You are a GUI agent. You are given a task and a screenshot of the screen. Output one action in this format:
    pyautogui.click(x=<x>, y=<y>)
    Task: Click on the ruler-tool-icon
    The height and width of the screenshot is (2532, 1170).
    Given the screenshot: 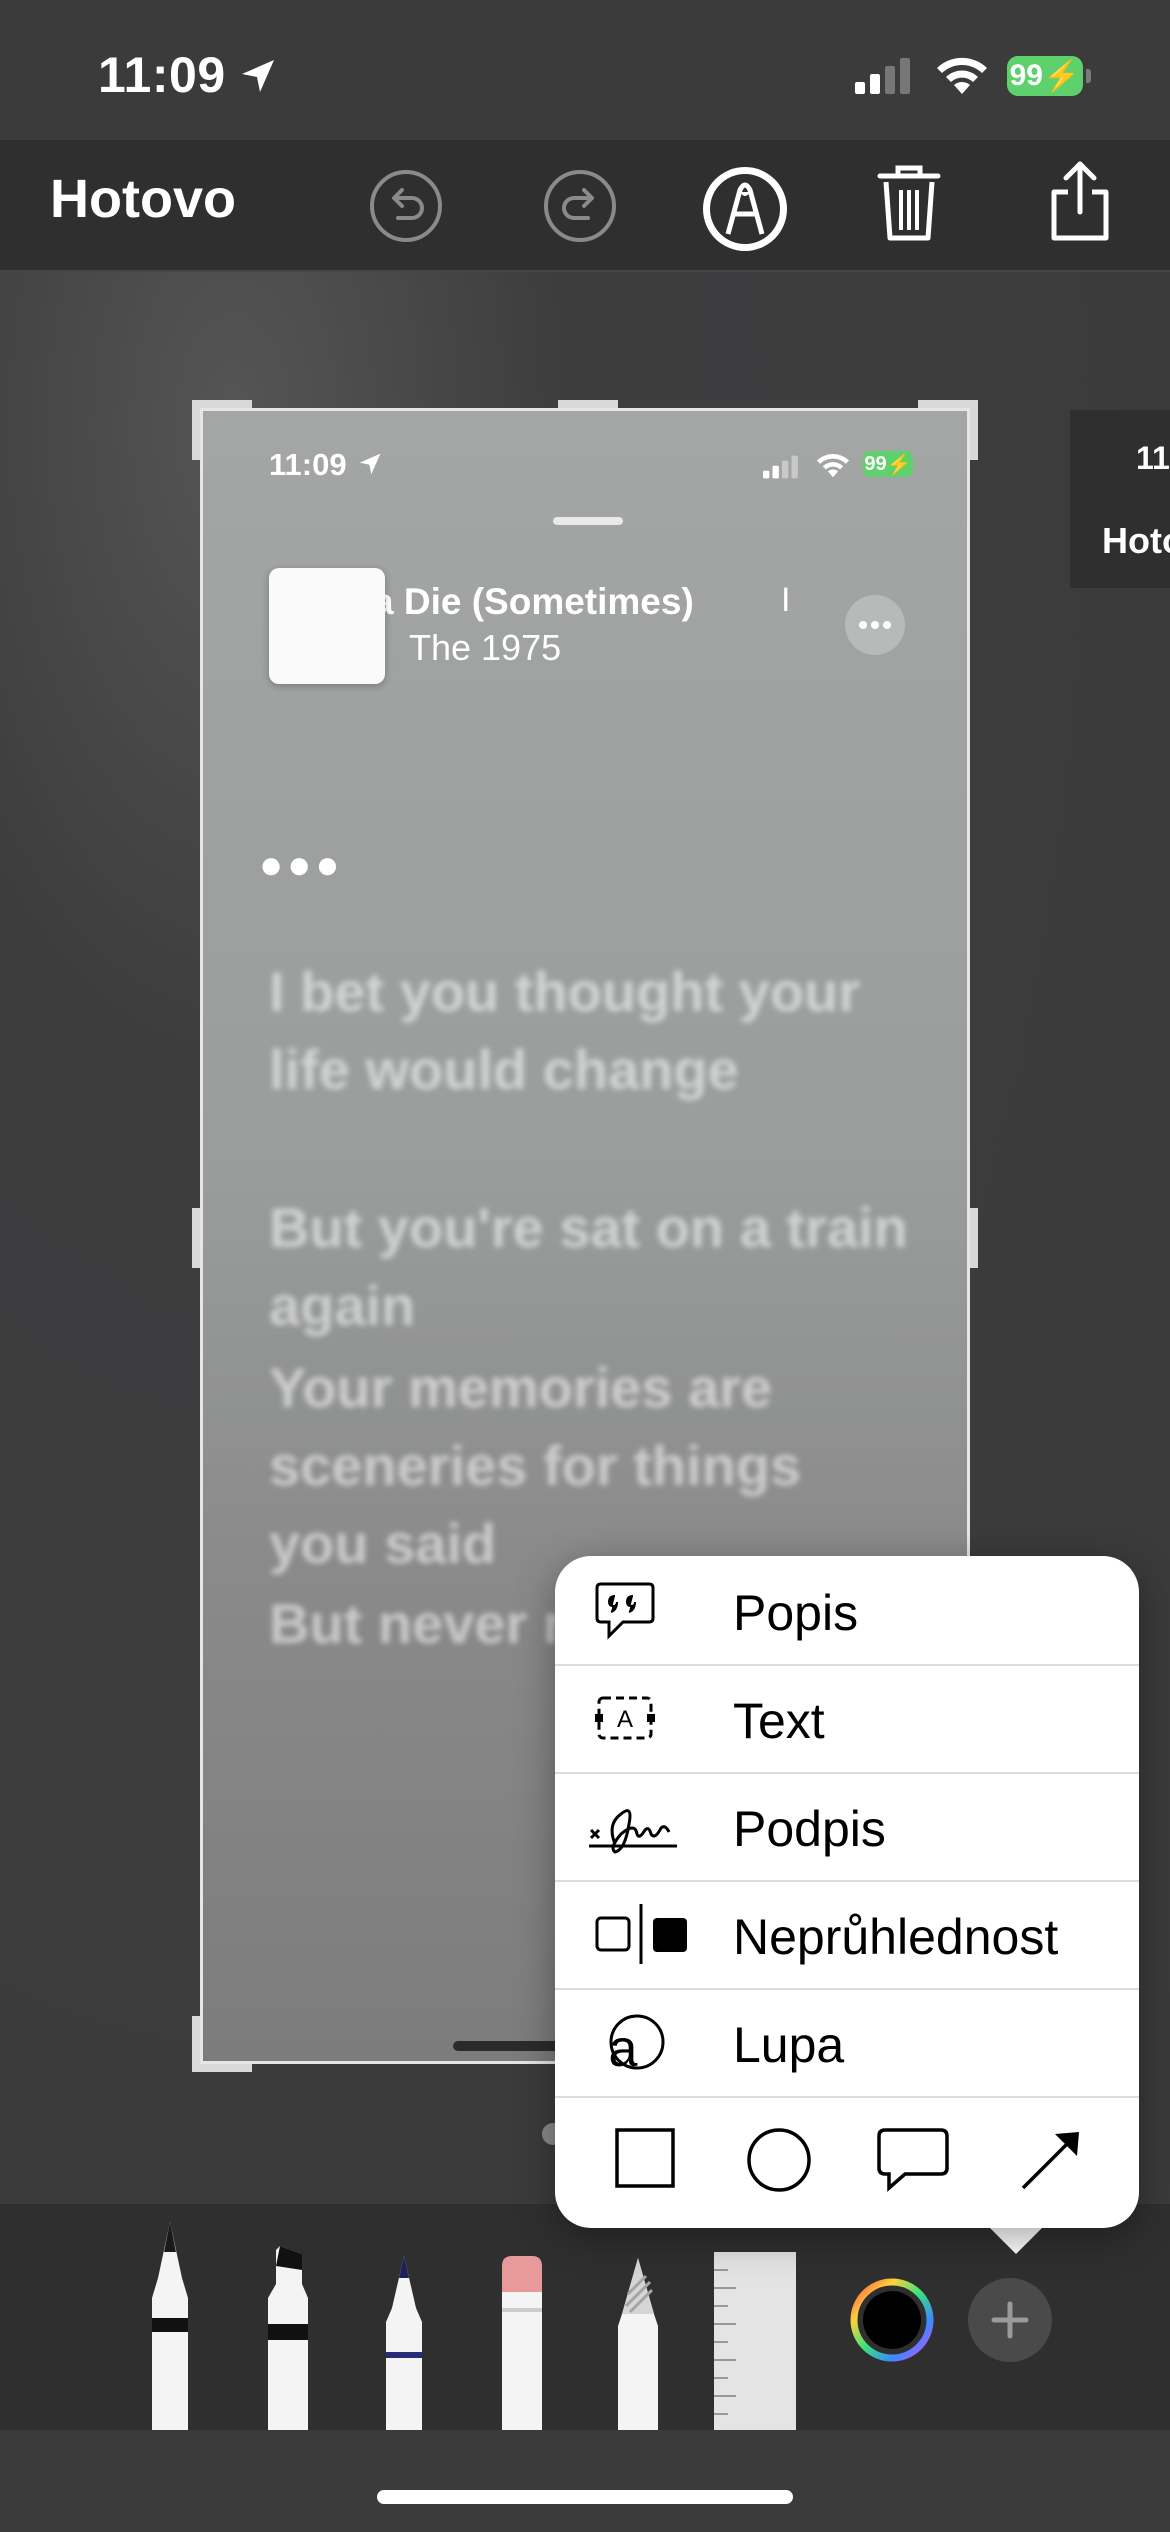 What is the action you would take?
    pyautogui.click(x=755, y=2341)
    